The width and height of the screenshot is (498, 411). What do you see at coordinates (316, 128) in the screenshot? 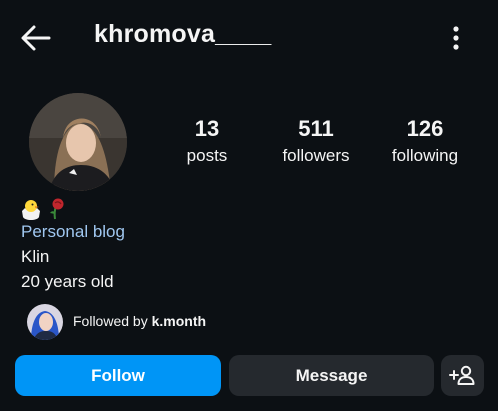
I see `followers-count: 511` at bounding box center [316, 128].